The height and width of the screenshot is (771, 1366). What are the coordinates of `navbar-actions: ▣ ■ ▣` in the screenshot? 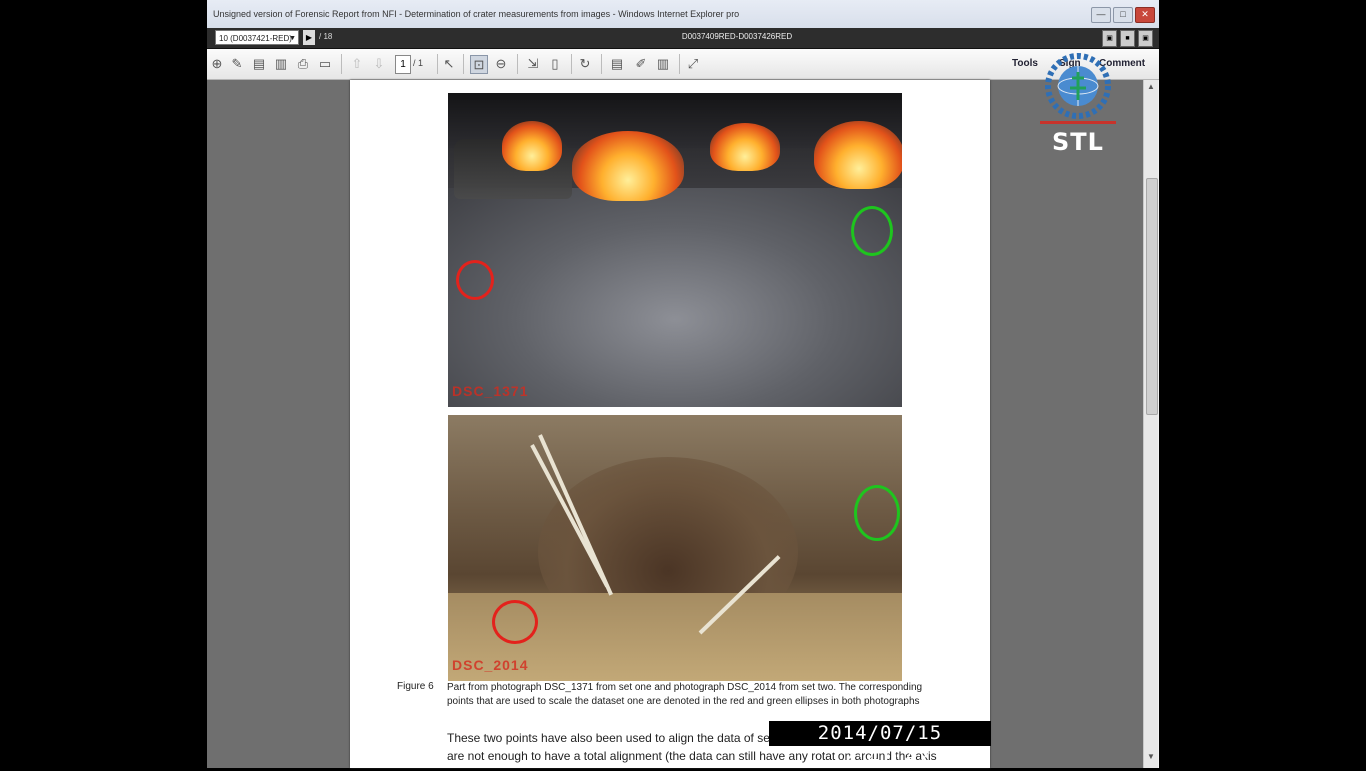 It's located at (1127, 38).